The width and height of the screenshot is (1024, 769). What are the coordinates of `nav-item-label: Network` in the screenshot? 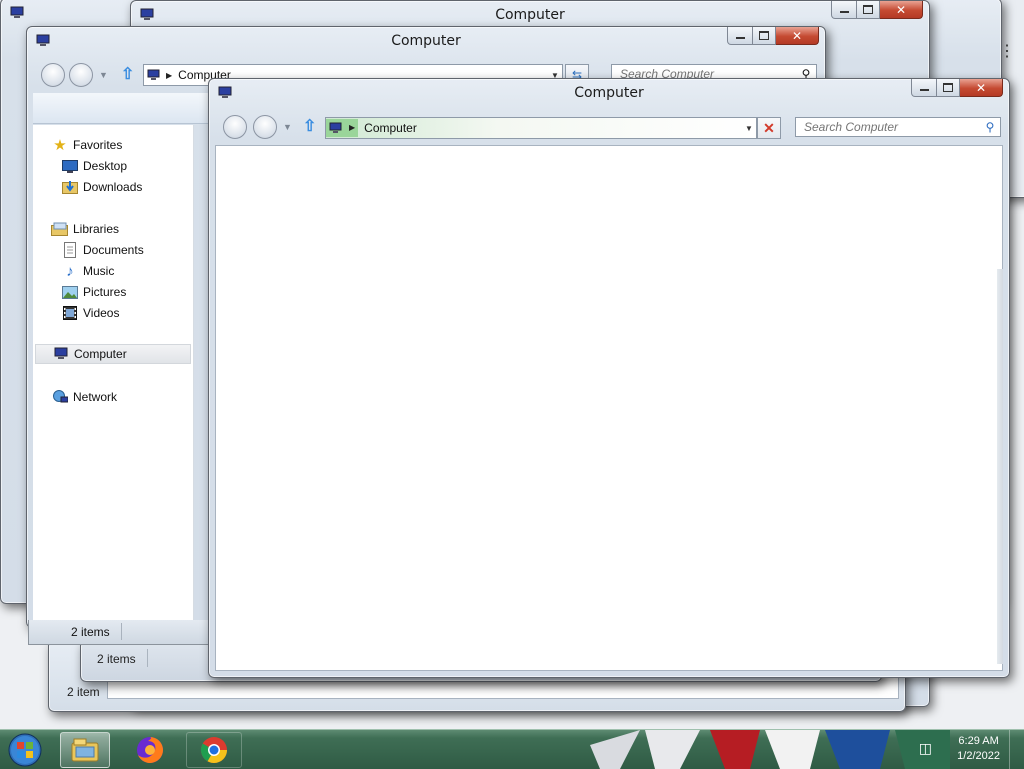 It's located at (95, 397).